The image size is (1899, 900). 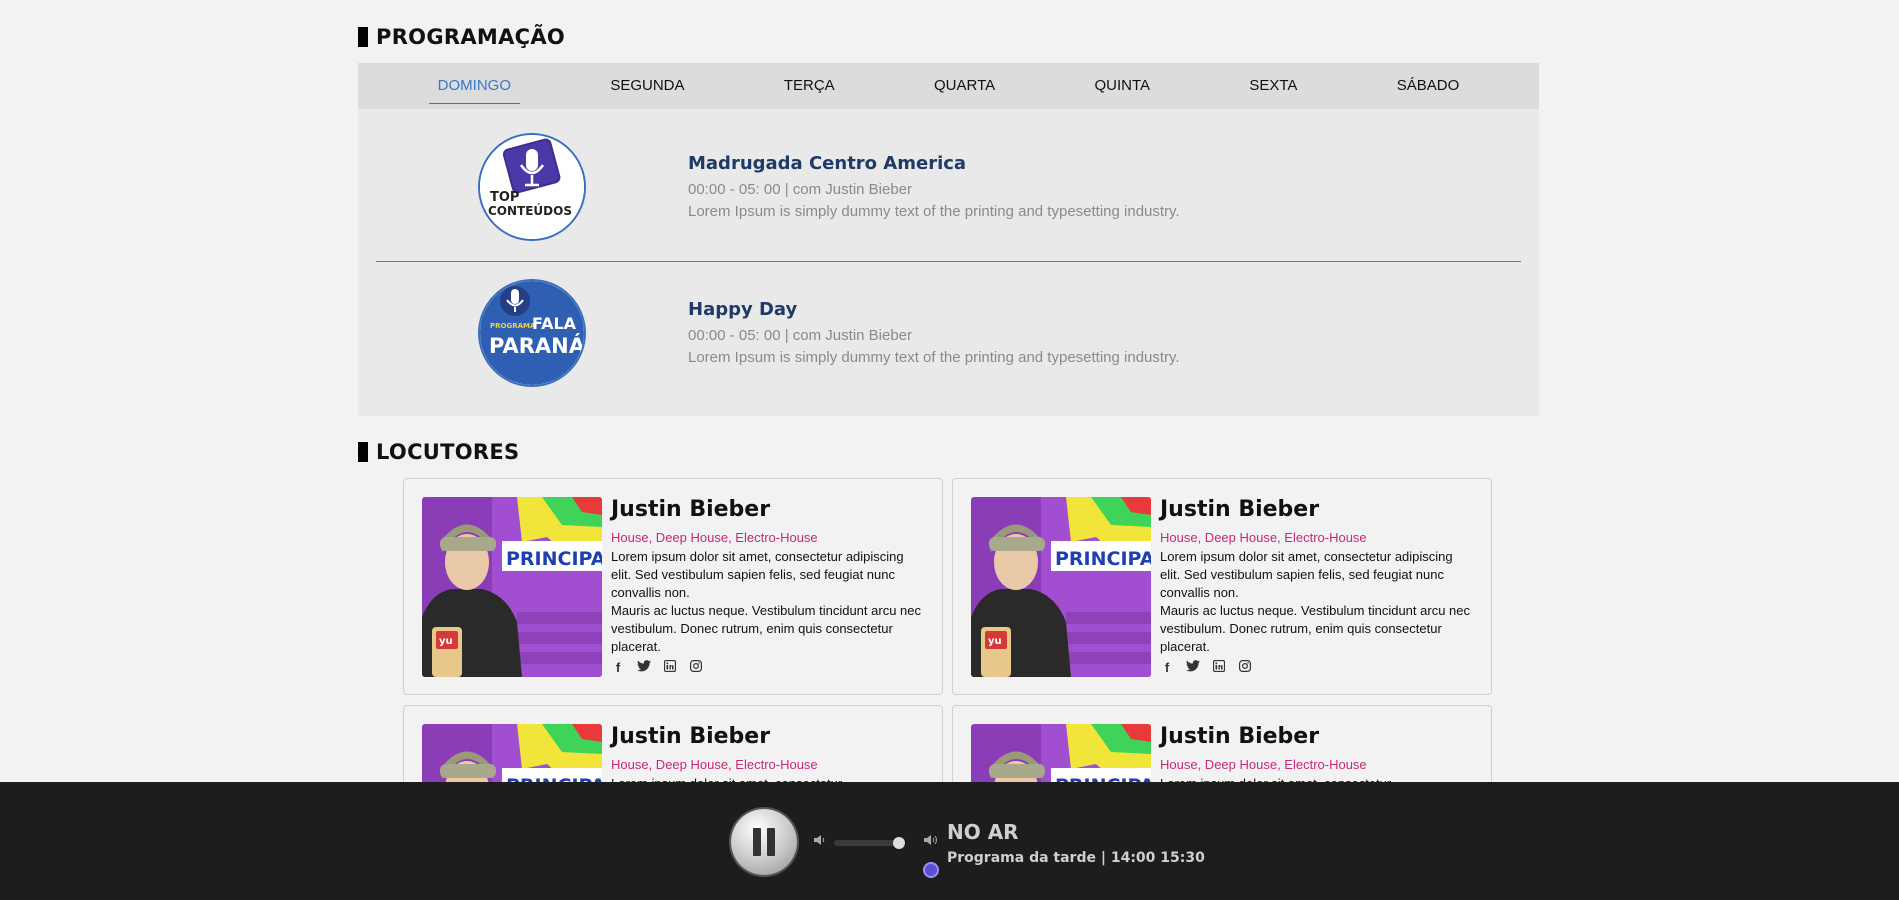 What do you see at coordinates (820, 841) in the screenshot?
I see `volume-low-icon` at bounding box center [820, 841].